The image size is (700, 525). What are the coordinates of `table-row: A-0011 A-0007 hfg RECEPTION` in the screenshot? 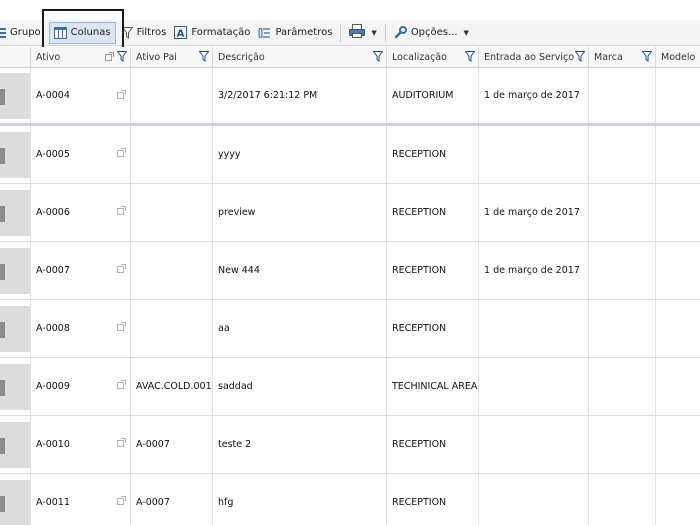 It's located at (350, 499).